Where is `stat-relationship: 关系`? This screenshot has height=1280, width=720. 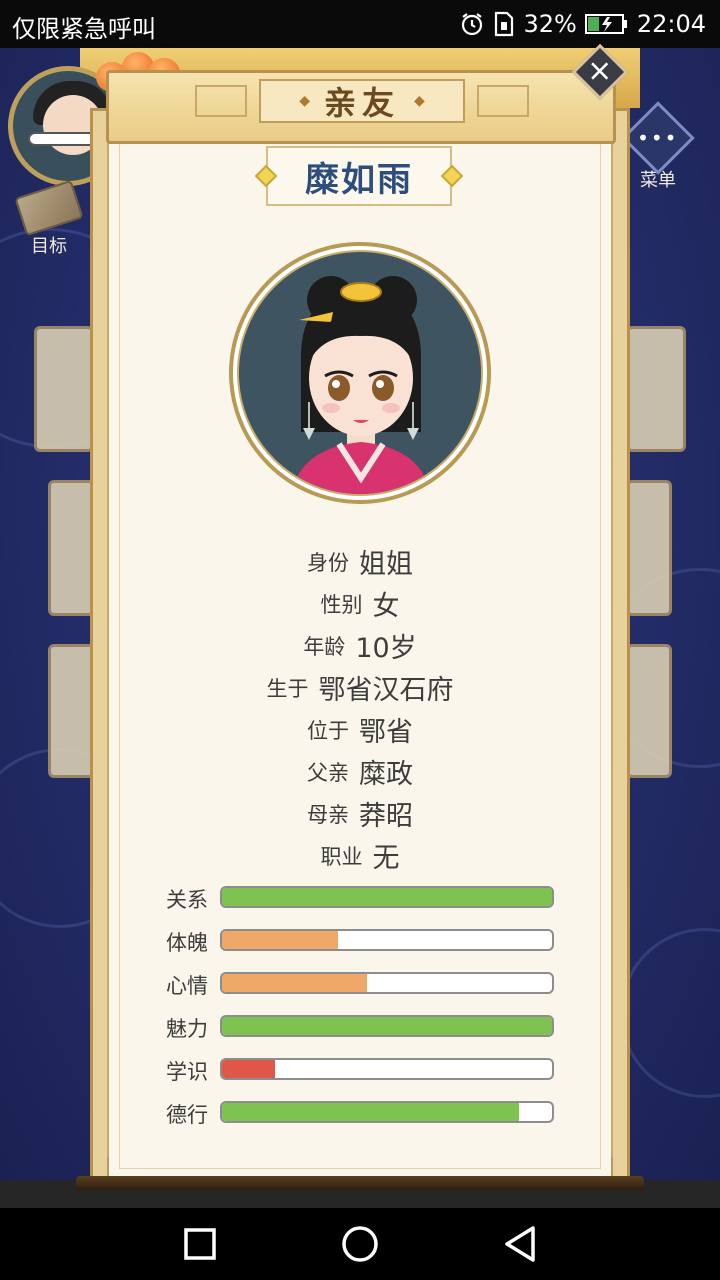
stat-relationship: 关系 is located at coordinates (366, 899).